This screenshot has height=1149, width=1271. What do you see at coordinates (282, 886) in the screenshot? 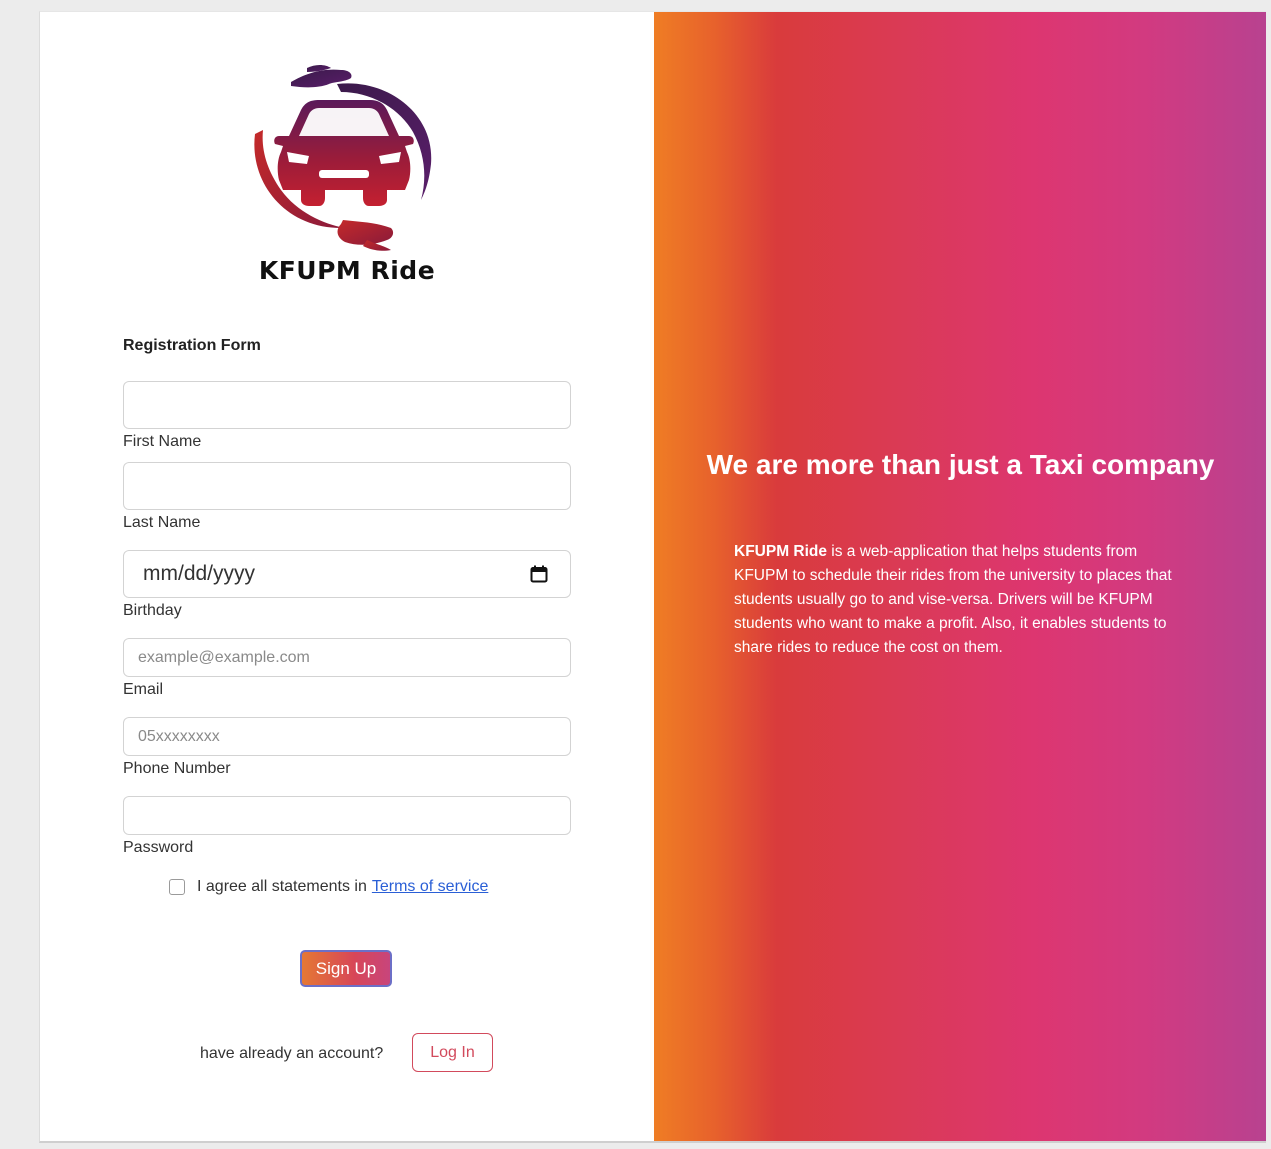
I see `terms-text: I agree all statements in` at bounding box center [282, 886].